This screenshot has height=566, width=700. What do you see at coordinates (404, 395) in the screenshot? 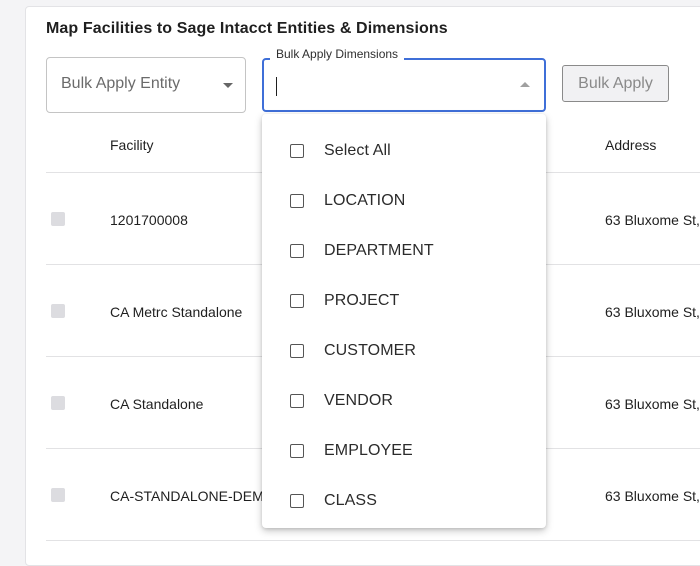
I see `option-vendor: VENDOR` at bounding box center [404, 395].